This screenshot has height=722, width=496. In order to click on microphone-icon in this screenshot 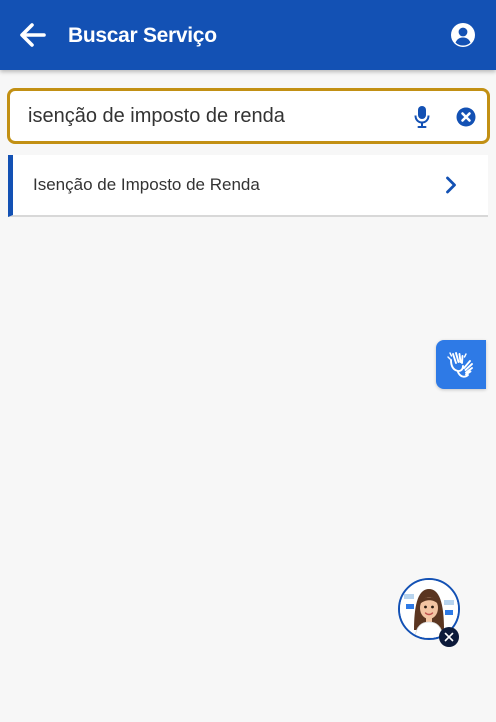, I will do `click(422, 117)`.